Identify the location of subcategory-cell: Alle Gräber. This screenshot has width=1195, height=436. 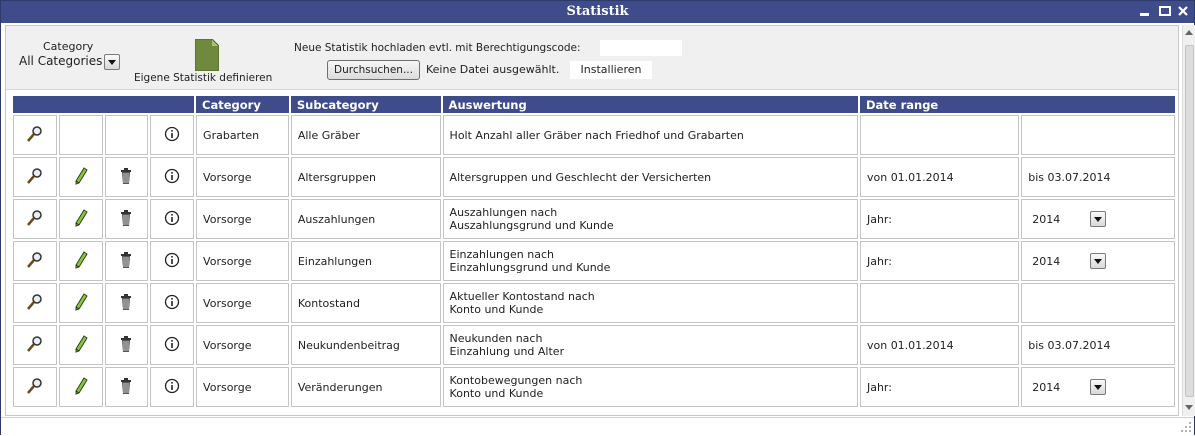
(365, 135).